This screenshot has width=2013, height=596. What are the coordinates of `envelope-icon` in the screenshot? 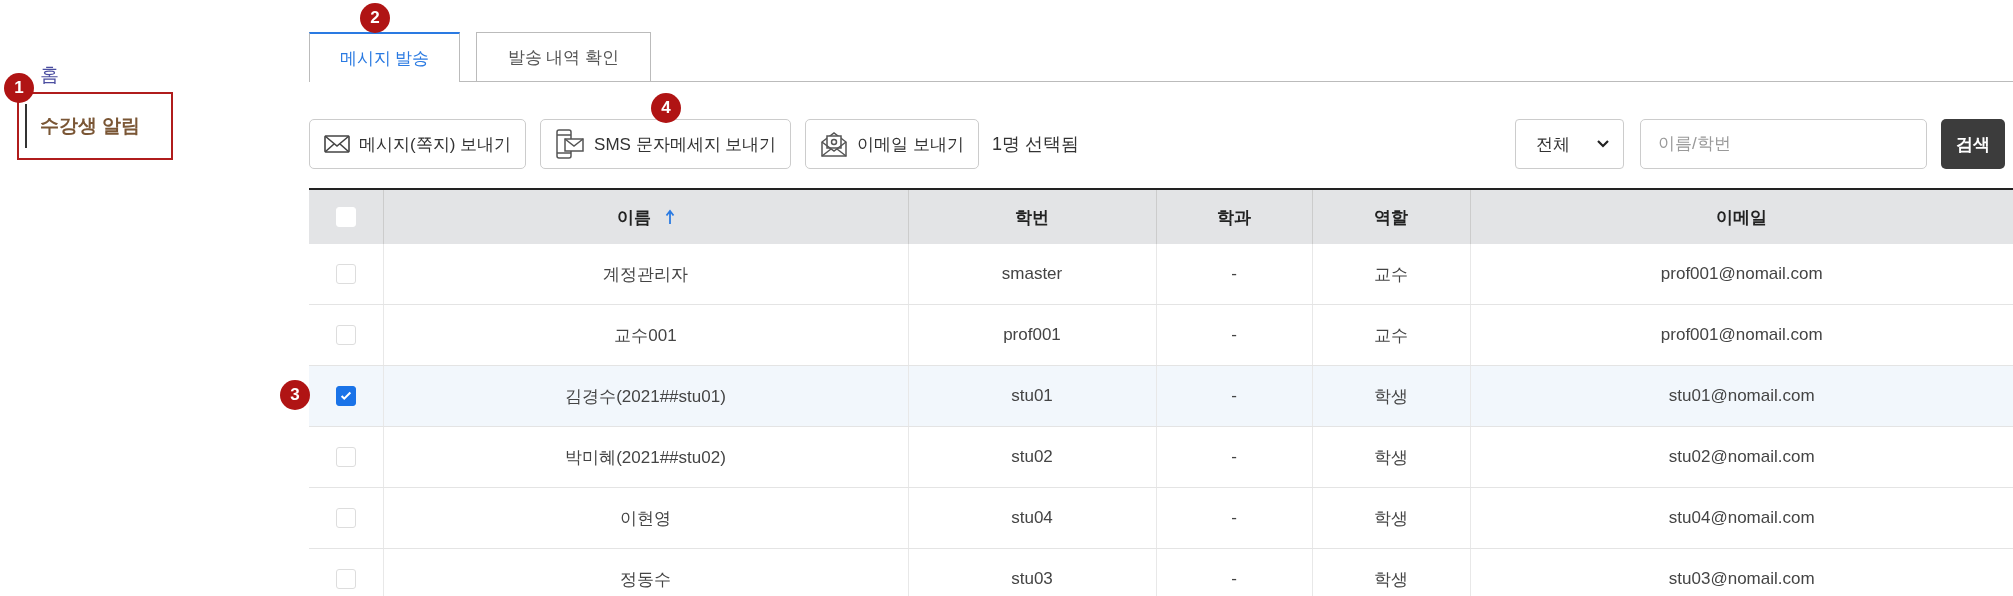 It's located at (337, 144).